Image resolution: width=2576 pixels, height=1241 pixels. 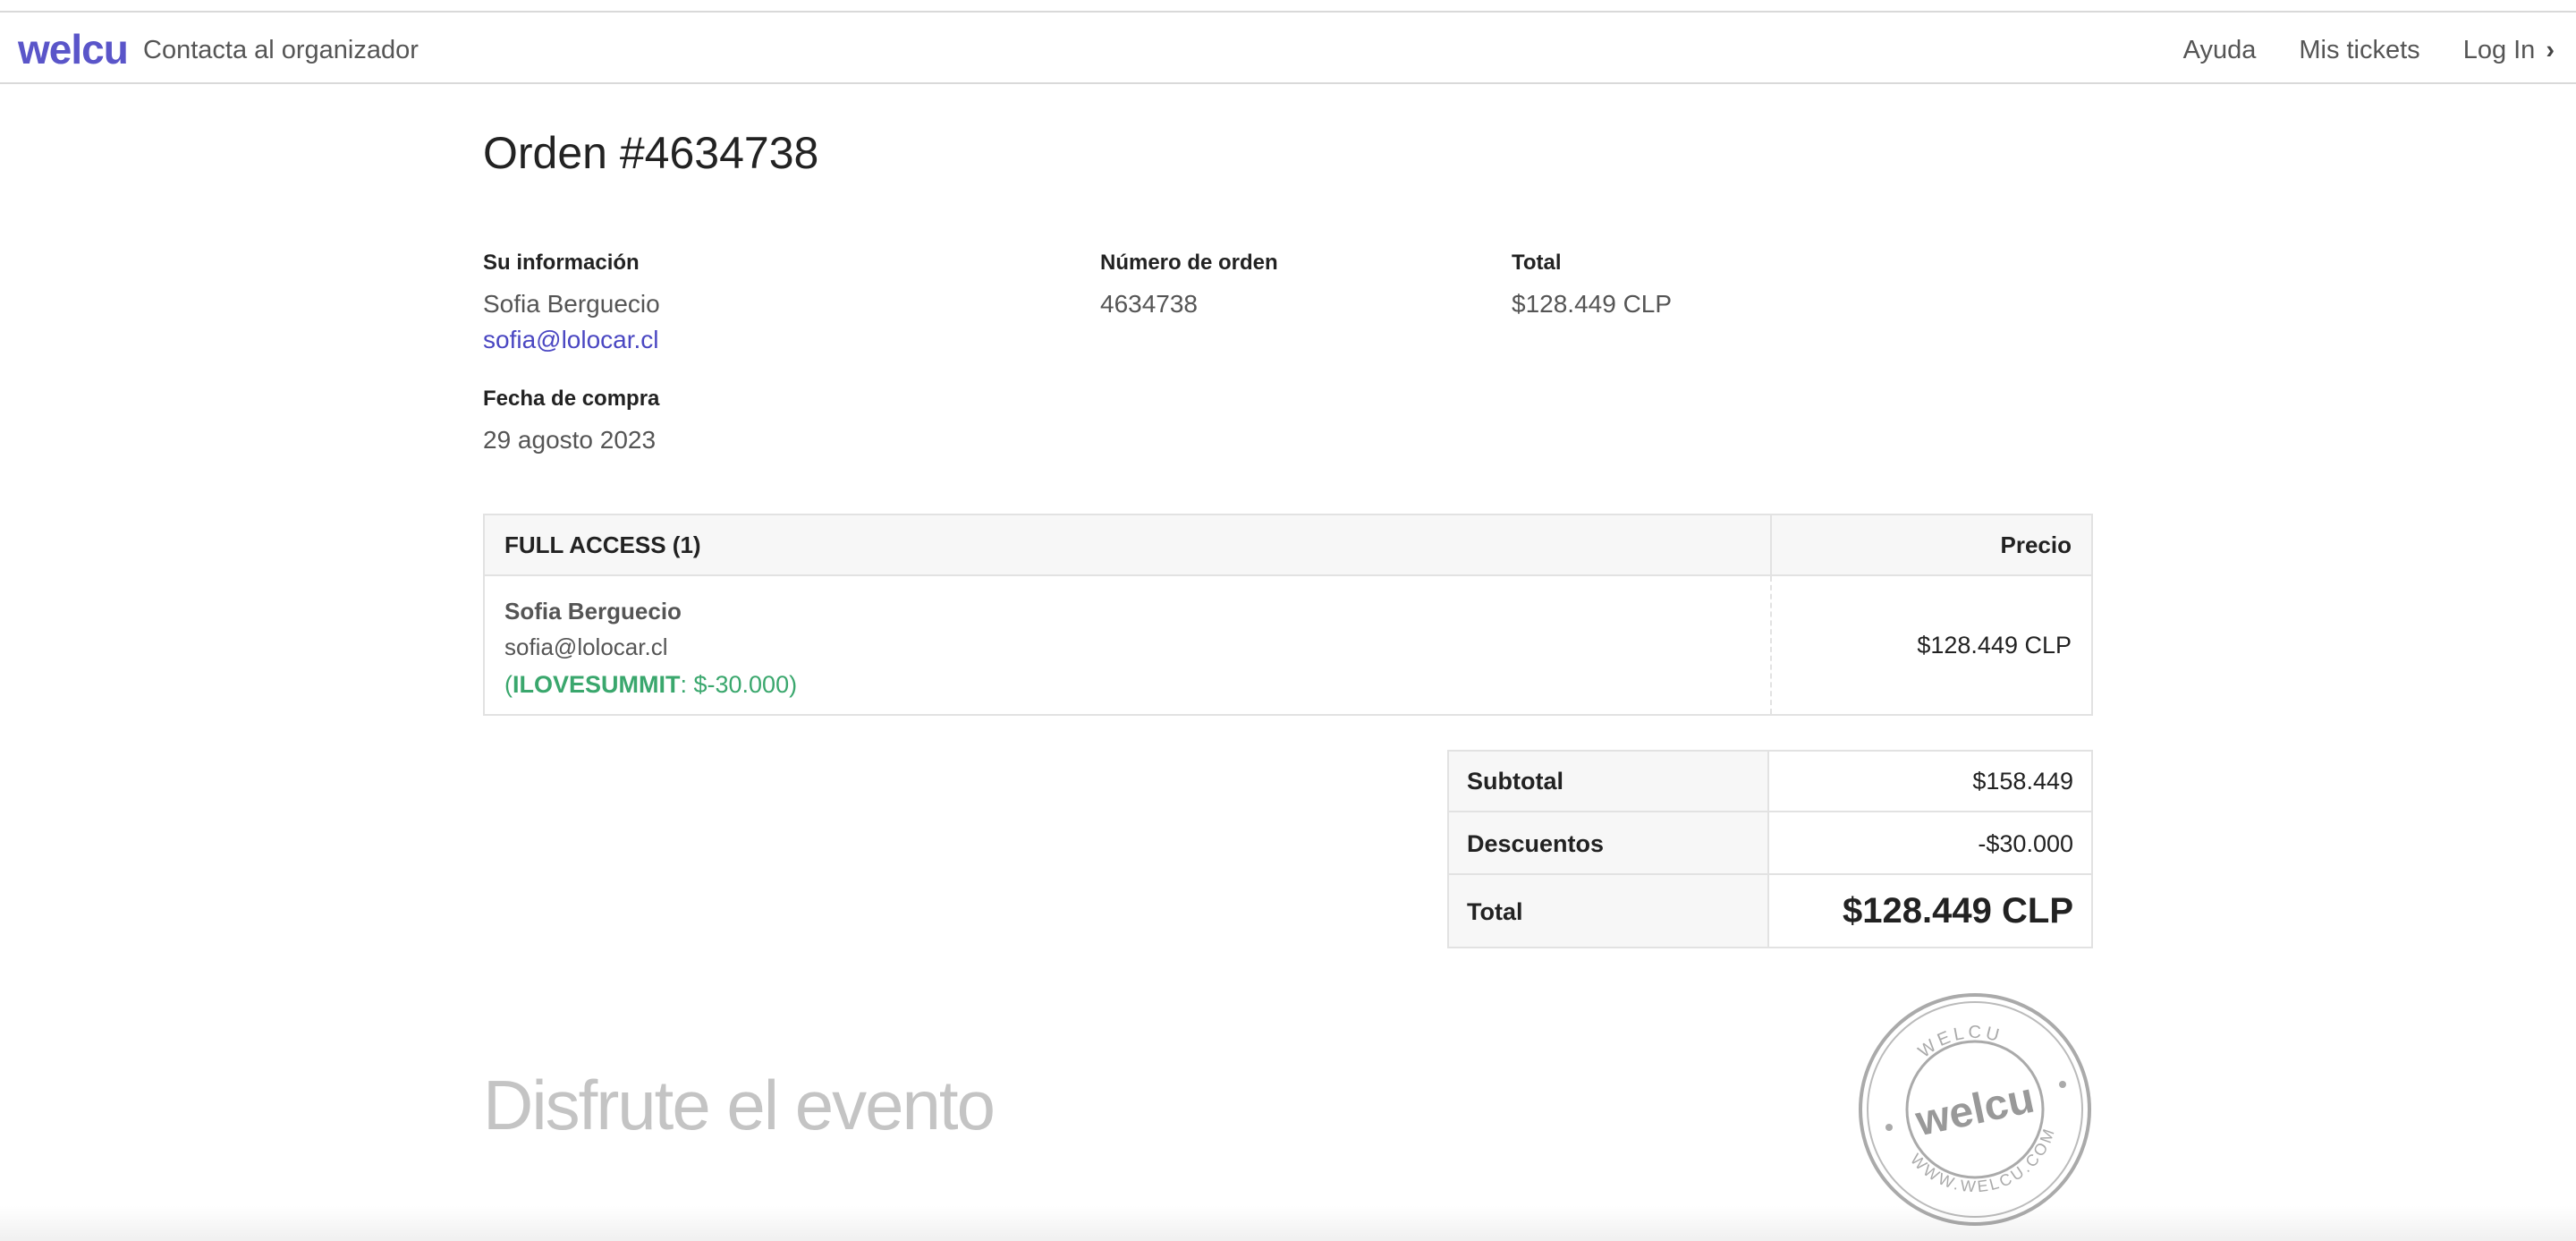 I want to click on subtotal-row: Subtotal $158.449, so click(x=1770, y=782).